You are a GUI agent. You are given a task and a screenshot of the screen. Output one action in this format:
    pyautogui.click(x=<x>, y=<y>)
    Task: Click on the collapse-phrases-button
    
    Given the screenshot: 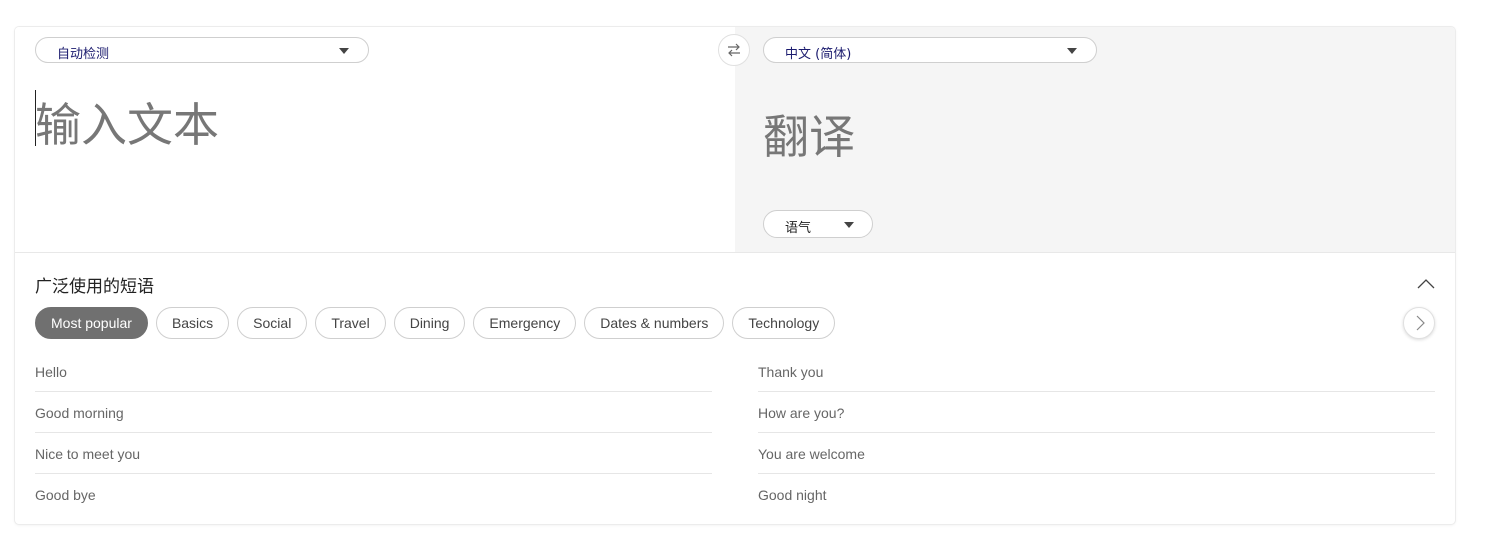 What is the action you would take?
    pyautogui.click(x=1426, y=284)
    